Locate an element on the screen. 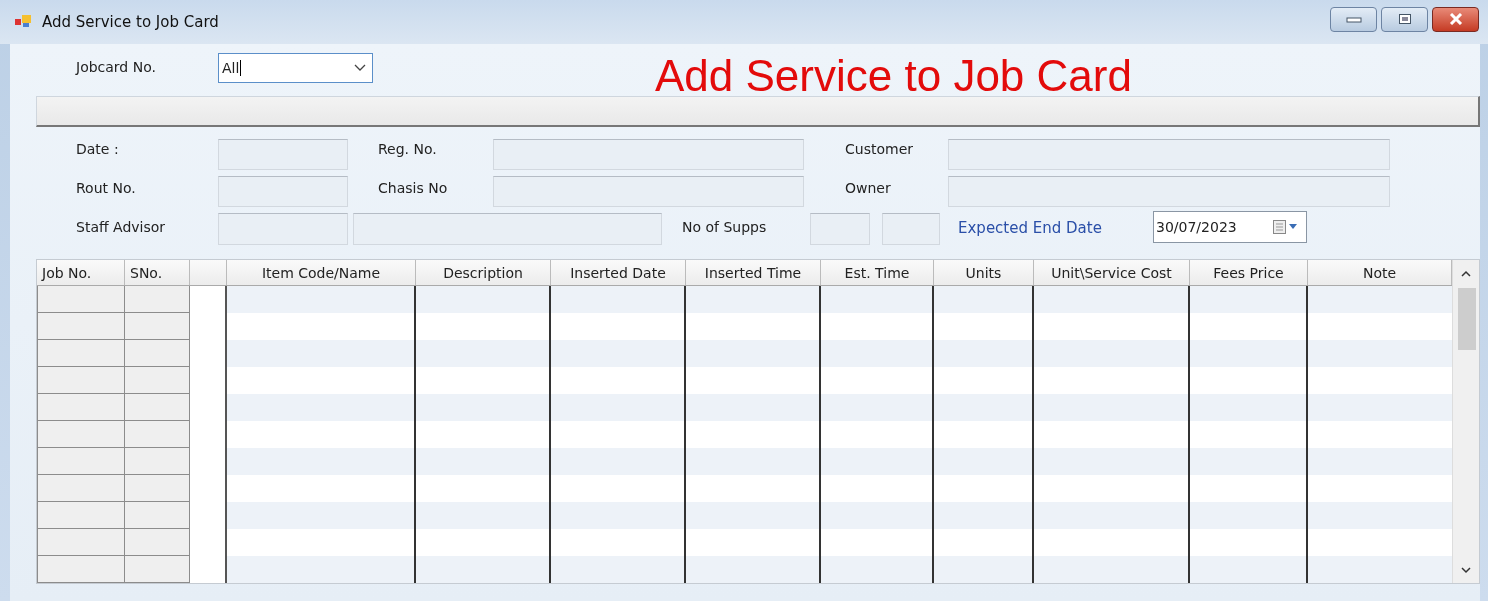  close-icon is located at coordinates (1455, 19).